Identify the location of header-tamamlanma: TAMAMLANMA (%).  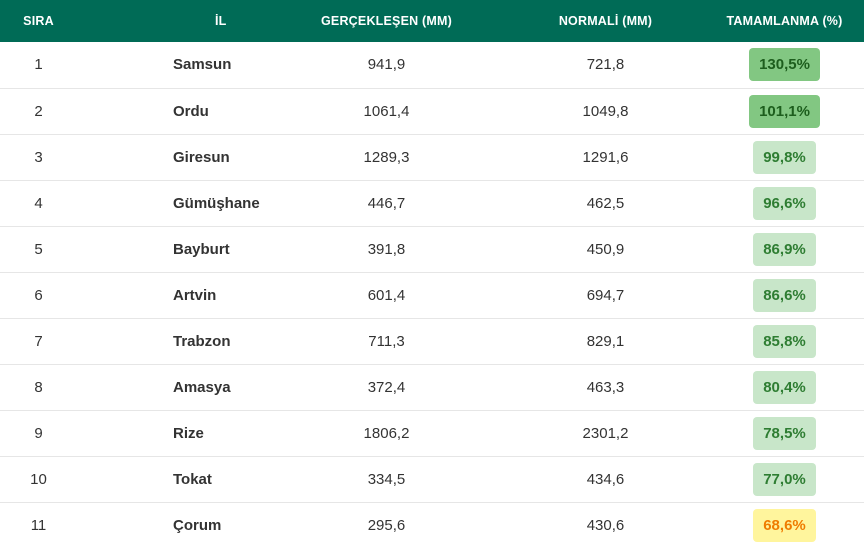
(784, 21).